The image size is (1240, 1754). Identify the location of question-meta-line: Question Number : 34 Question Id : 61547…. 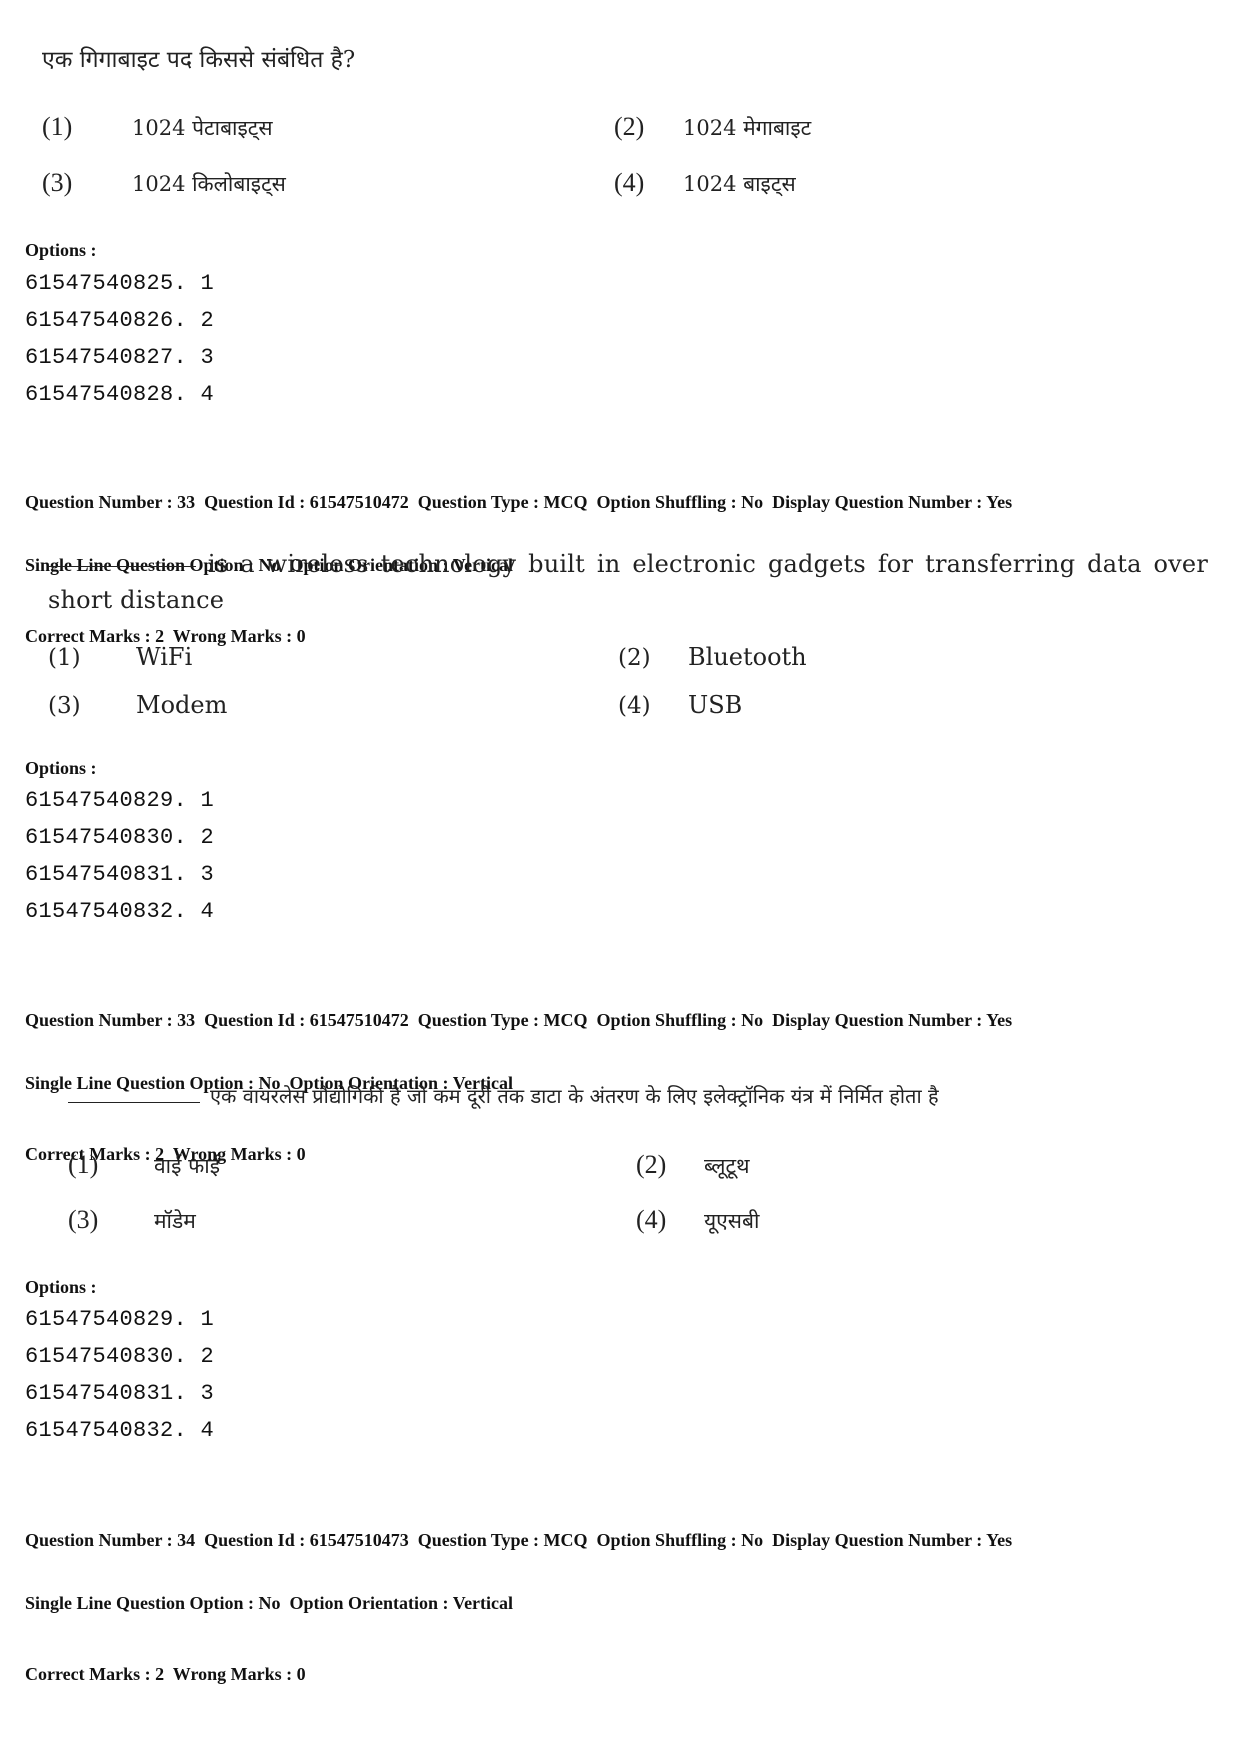
(519, 1540).